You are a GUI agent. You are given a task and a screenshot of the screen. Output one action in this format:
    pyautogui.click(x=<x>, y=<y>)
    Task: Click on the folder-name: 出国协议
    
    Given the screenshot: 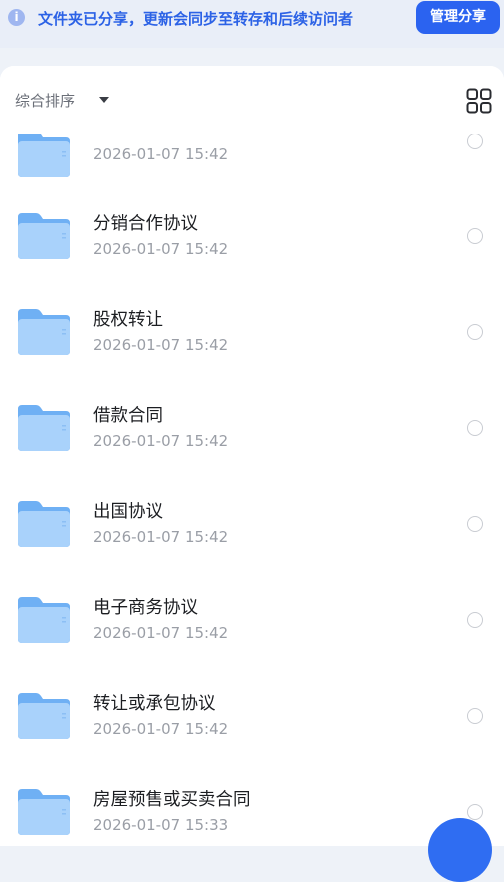 What is the action you would take?
    pyautogui.click(x=128, y=512)
    